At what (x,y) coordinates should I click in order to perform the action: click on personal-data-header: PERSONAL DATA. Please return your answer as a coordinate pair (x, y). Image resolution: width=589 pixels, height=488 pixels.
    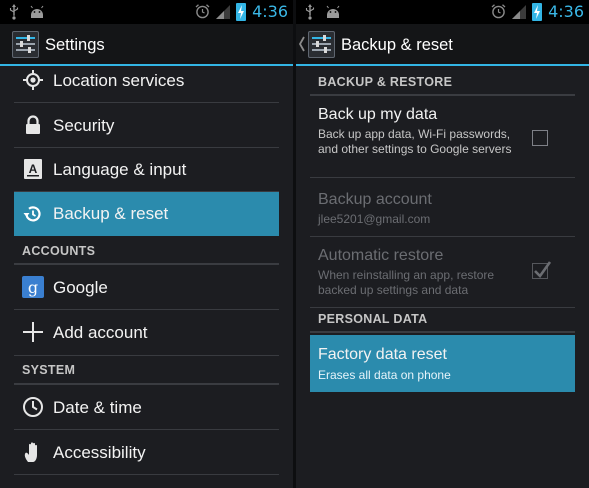
    Looking at the image, I should click on (442, 320).